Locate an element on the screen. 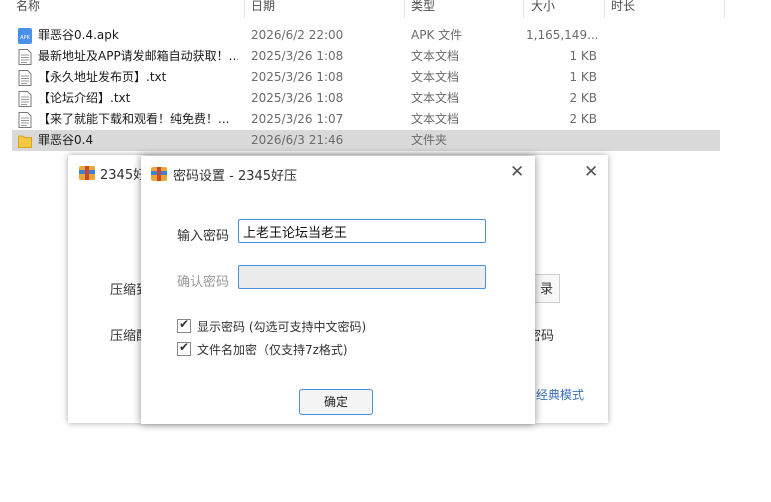 The image size is (771, 502). svg-text: APK is located at coordinates (25, 38).